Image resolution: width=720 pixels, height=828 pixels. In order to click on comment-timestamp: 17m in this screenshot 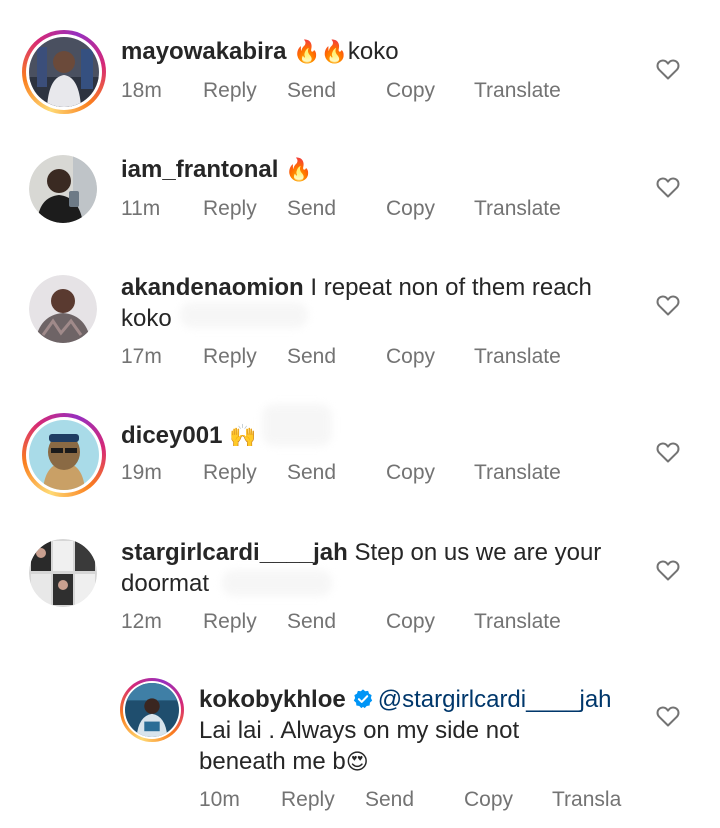, I will do `click(141, 356)`.